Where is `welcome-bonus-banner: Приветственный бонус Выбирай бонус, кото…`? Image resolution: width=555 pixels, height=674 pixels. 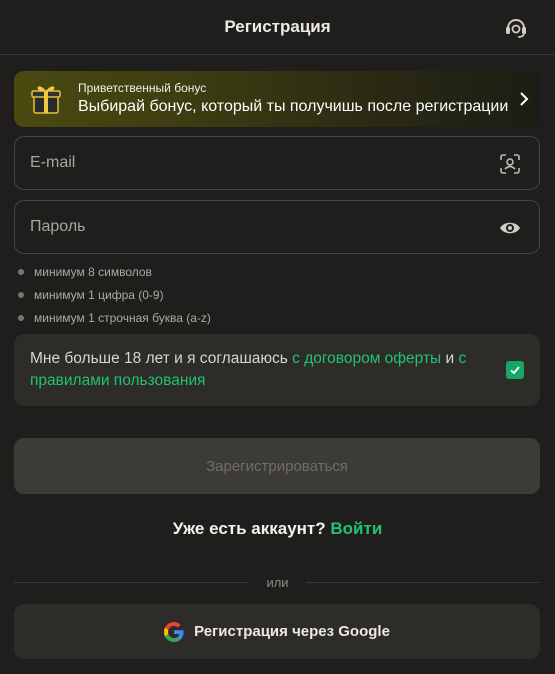 welcome-bonus-banner: Приветственный бонус Выбирай бонус, кото… is located at coordinates (277, 99).